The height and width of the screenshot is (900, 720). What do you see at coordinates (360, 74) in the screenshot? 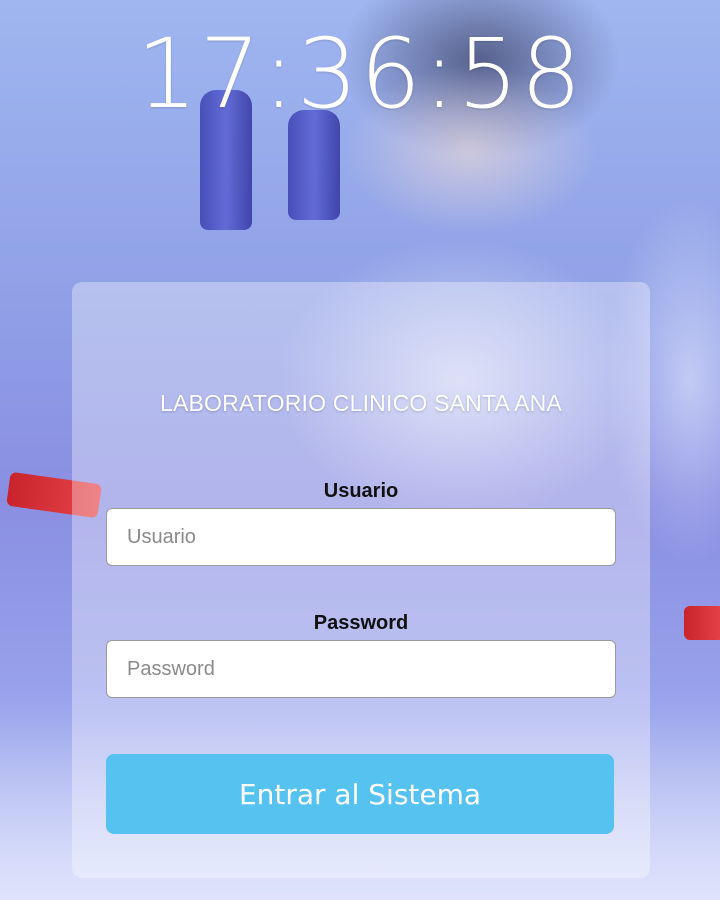
I see `clock-display: 17:36:58` at bounding box center [360, 74].